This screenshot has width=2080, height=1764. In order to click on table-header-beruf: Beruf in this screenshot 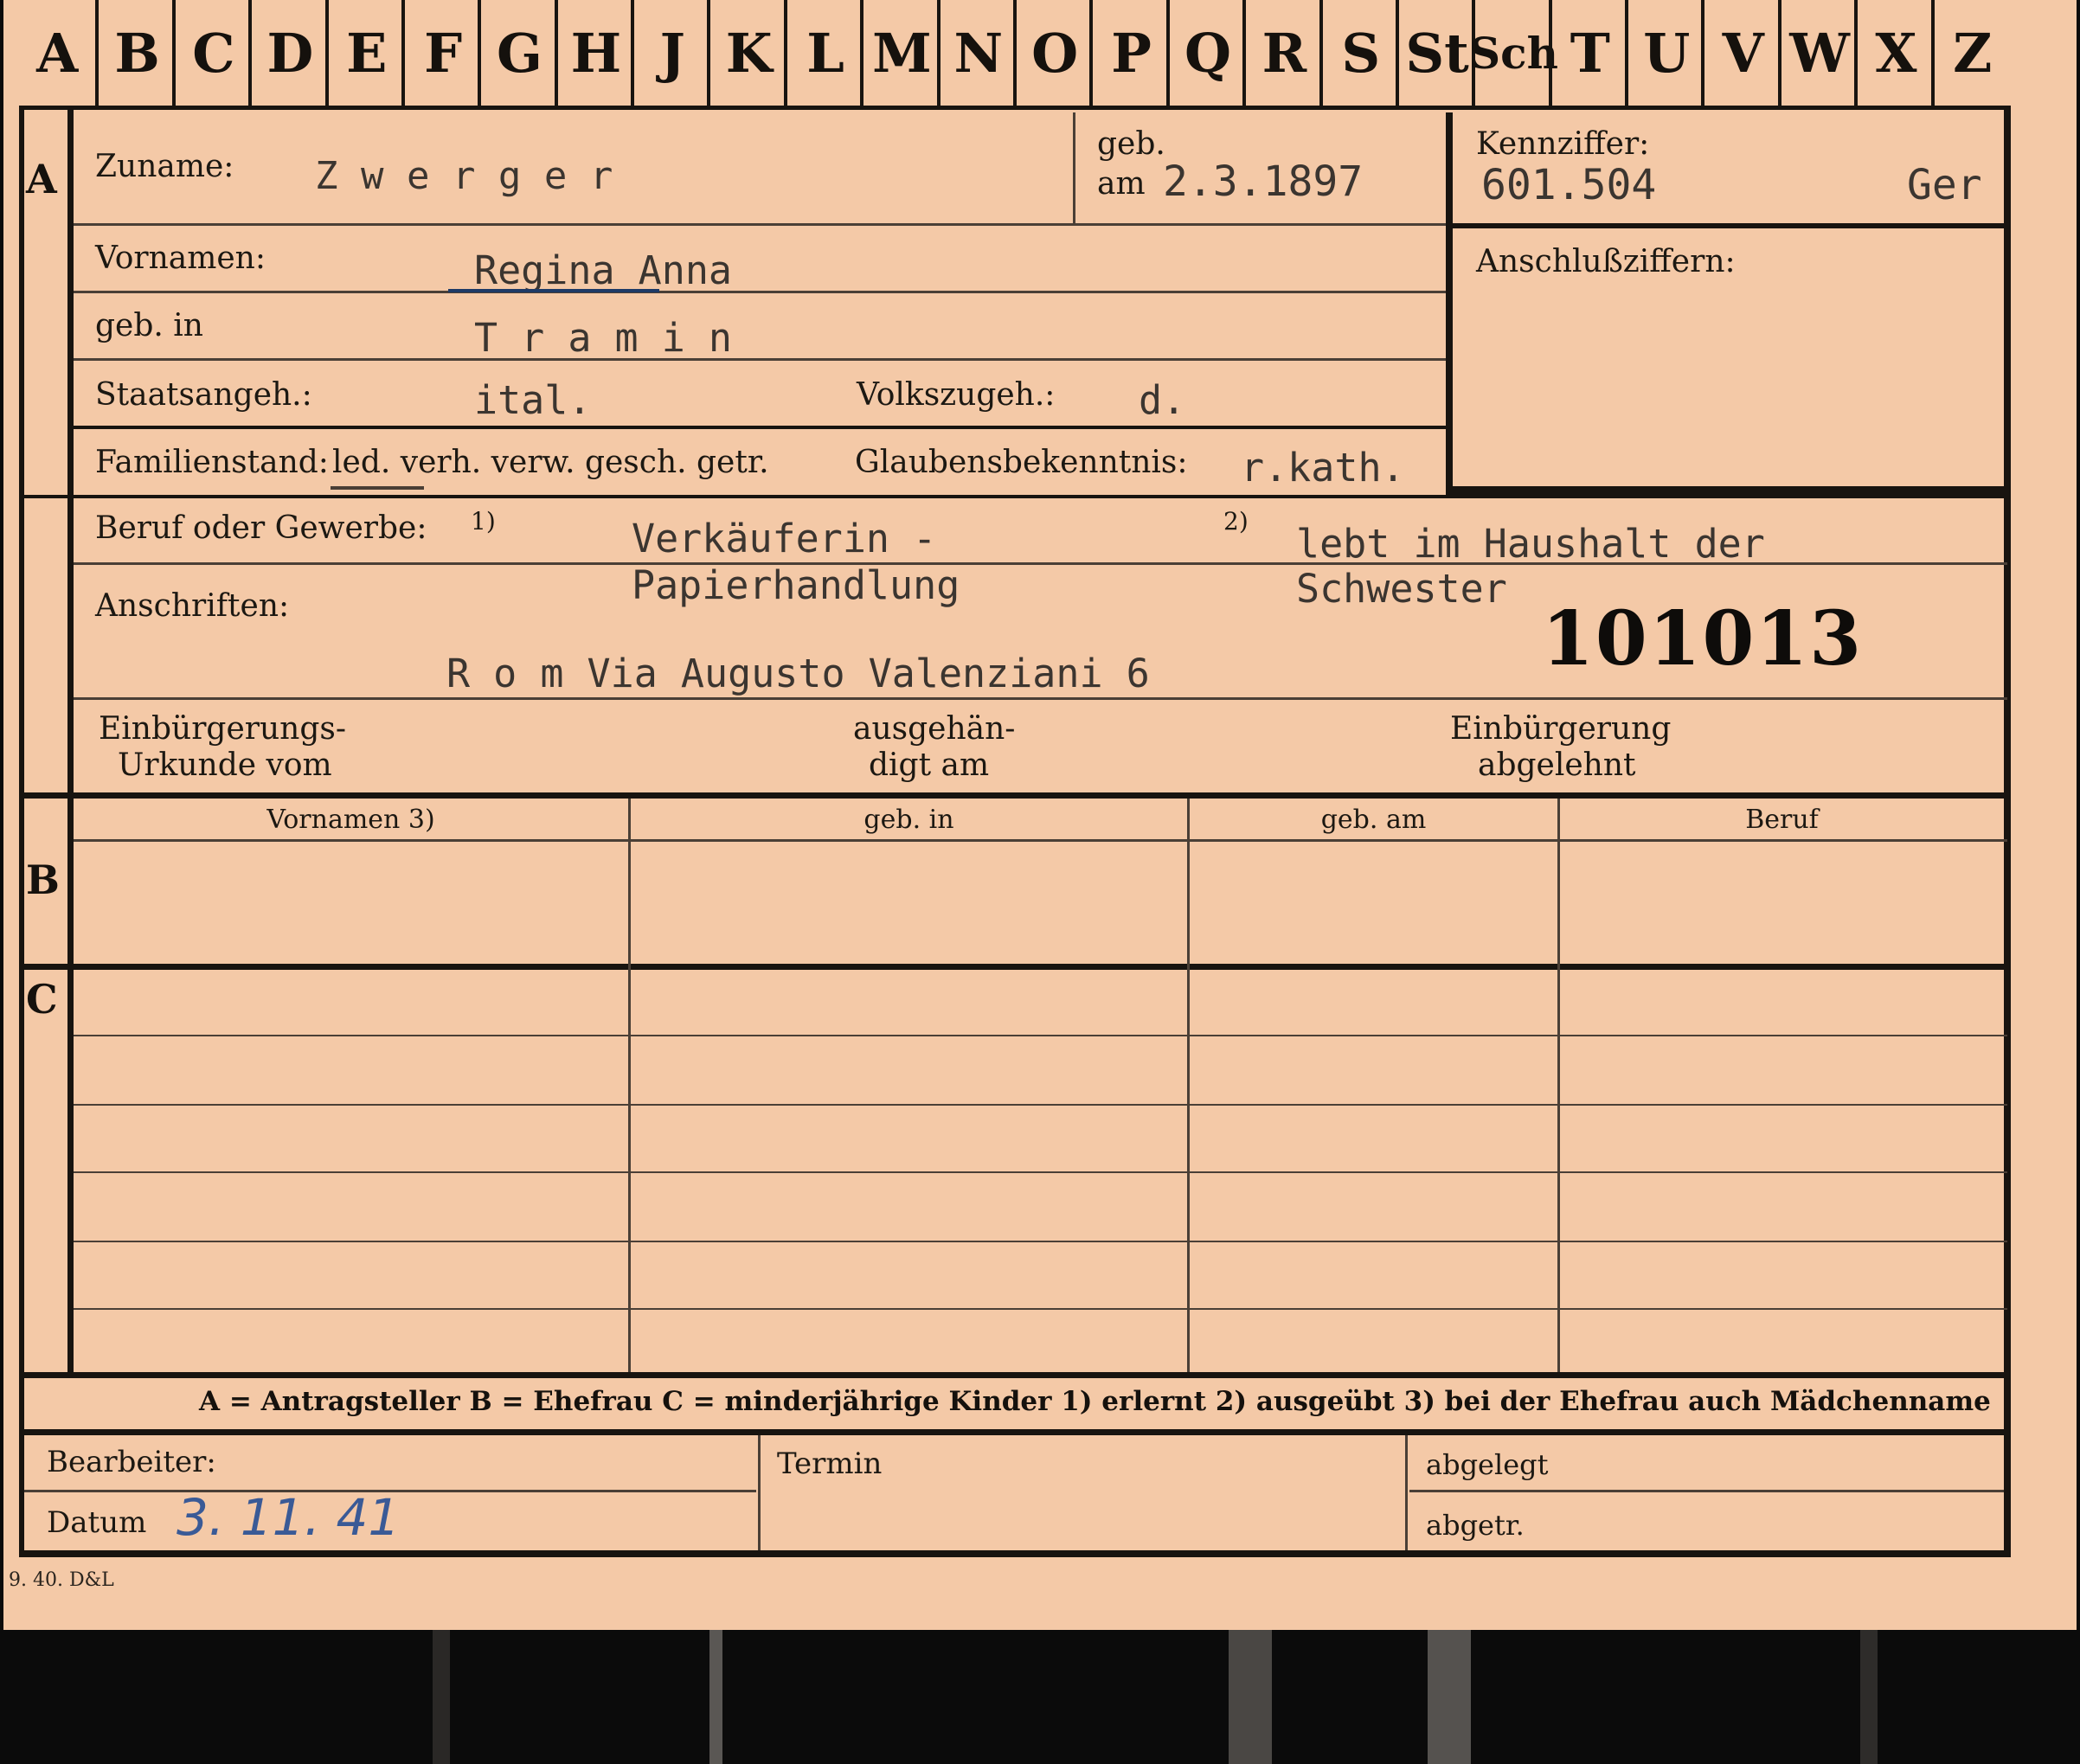, I will do `click(1782, 820)`.